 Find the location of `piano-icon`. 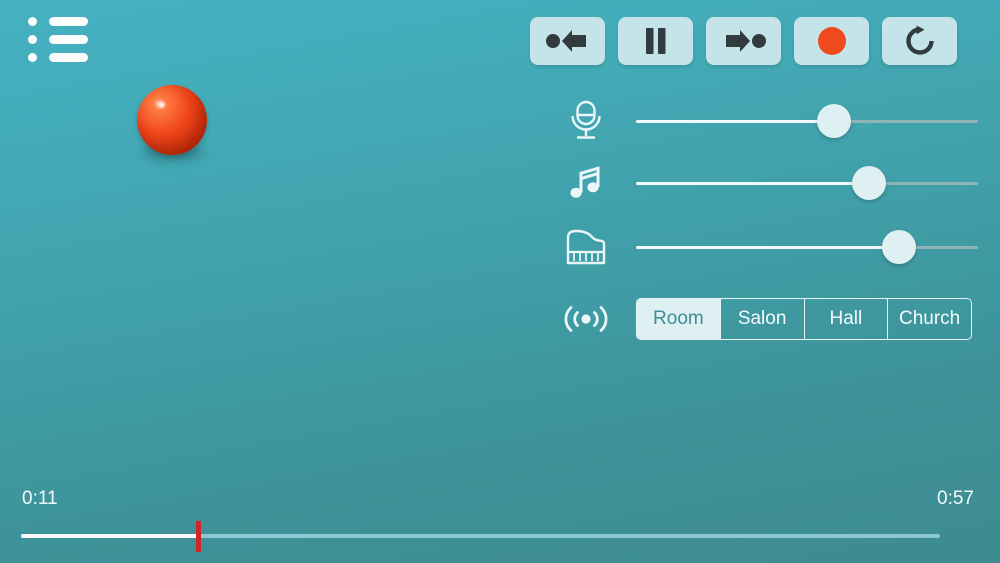

piano-icon is located at coordinates (586, 247).